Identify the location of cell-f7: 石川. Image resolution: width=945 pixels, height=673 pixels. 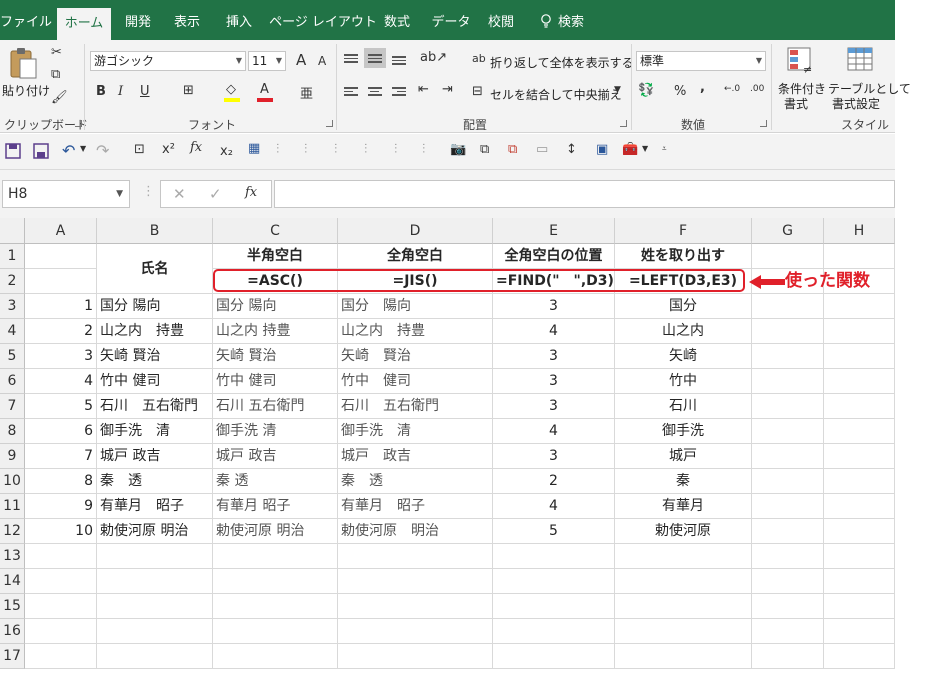
(683, 406).